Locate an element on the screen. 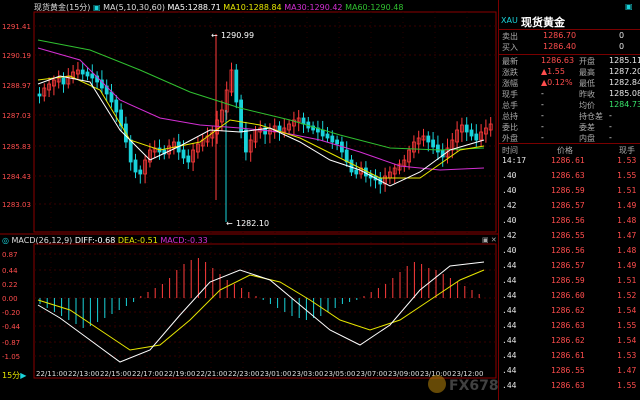 This screenshot has width=640, height=400. tick-row: .42 1286.55 1.47 is located at coordinates (569, 236).